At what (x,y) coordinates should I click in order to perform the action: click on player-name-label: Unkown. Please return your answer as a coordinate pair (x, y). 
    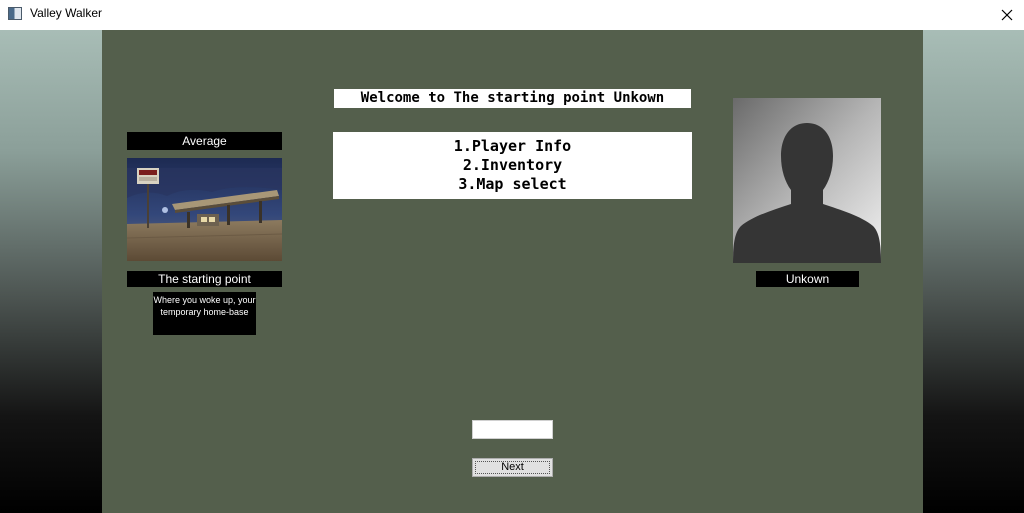
    Looking at the image, I should click on (807, 279).